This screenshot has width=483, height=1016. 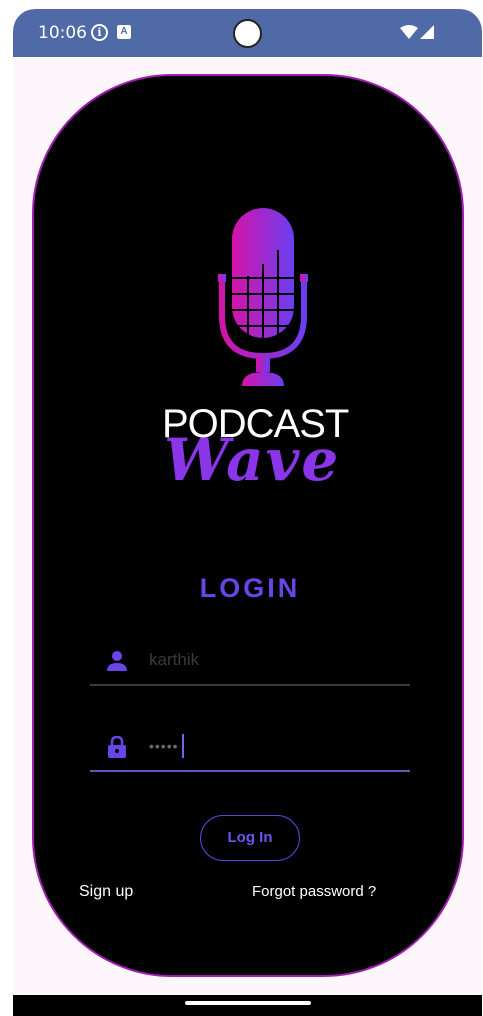 What do you see at coordinates (106, 892) in the screenshot?
I see `signup-link: Sign up` at bounding box center [106, 892].